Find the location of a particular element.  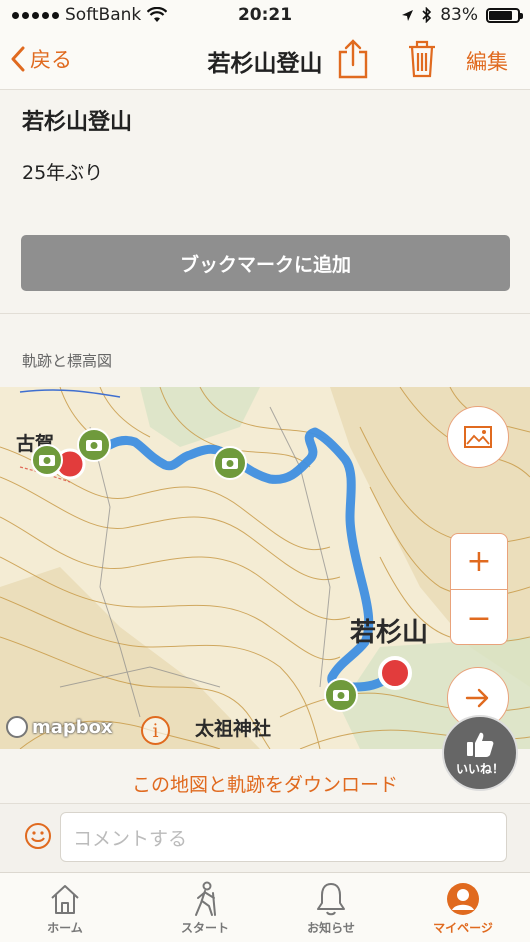

tab-label: ホーム is located at coordinates (65, 928).